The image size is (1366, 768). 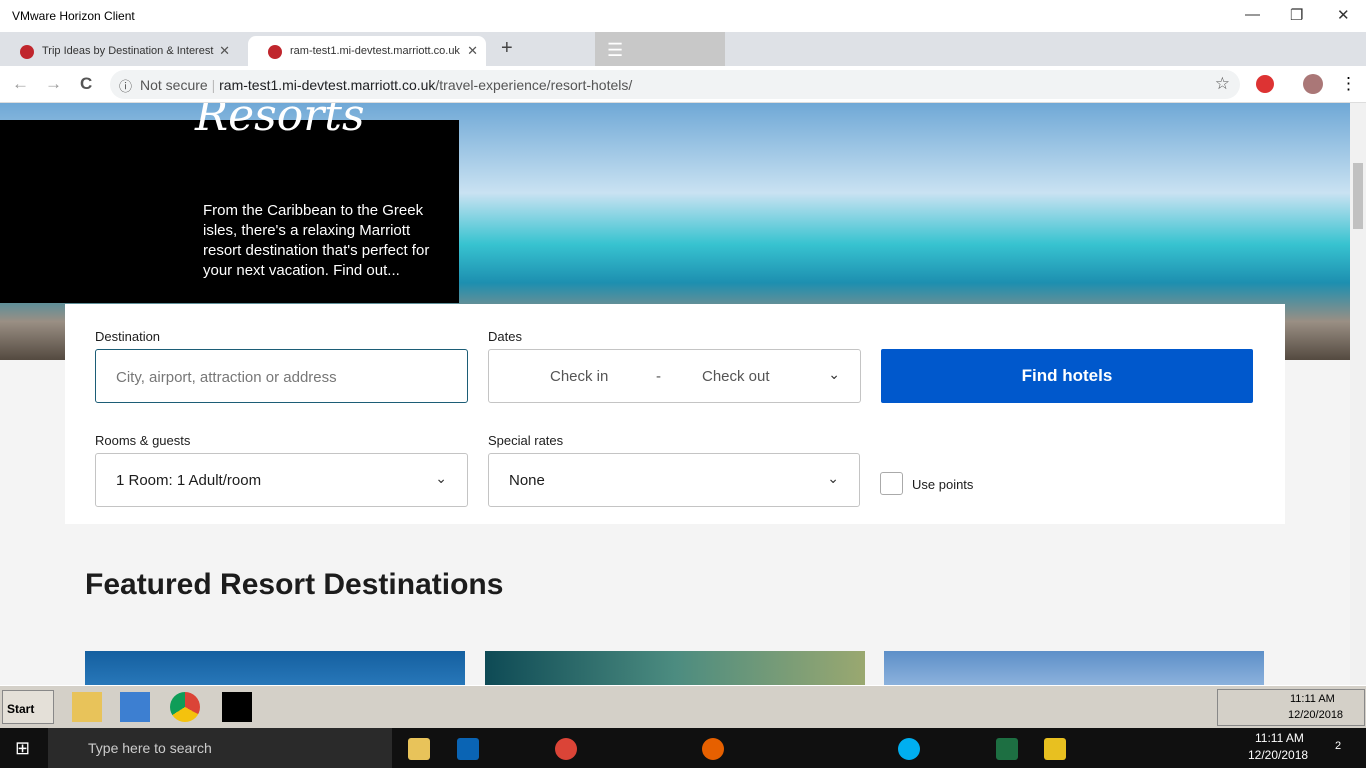 I want to click on back-button: ←, so click(x=20, y=84).